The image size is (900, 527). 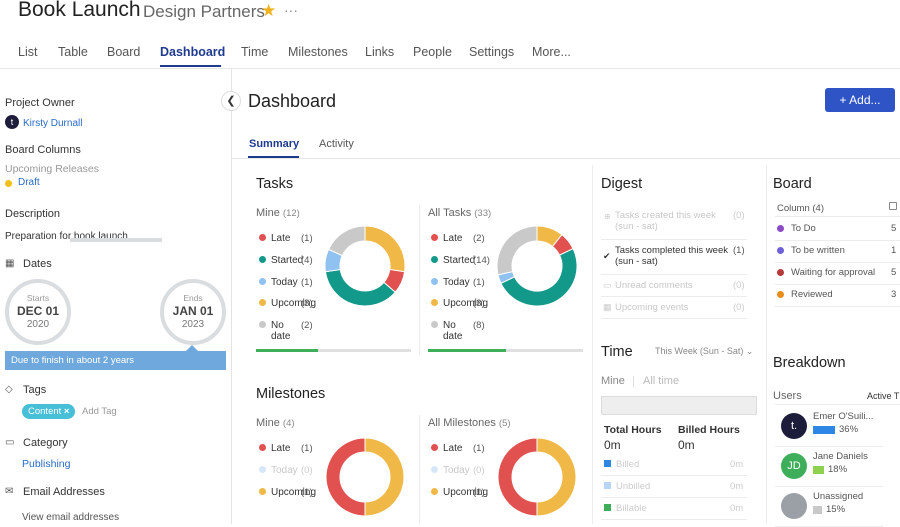 I want to click on tag-chip-label: Content, so click(x=45, y=411).